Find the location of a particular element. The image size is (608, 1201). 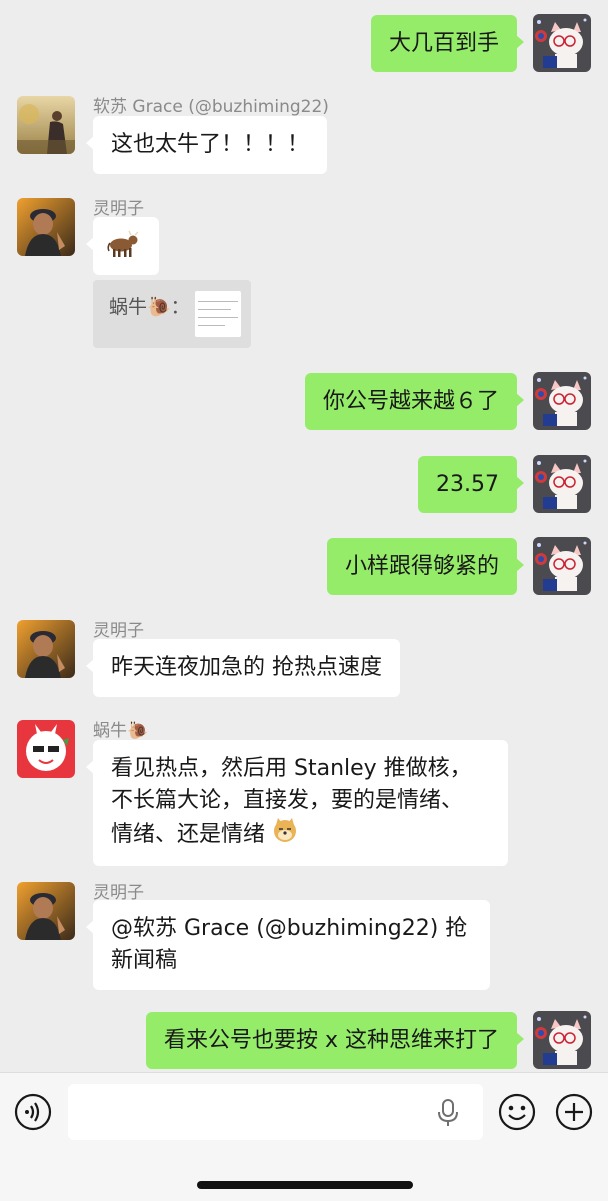

message-bubble: 大几百到手 is located at coordinates (447, 43).